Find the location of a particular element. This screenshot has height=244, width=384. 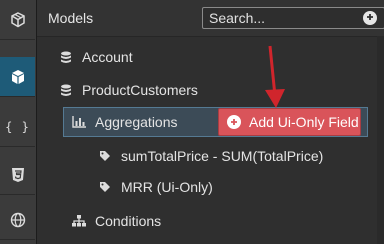

tree-item-label: Account is located at coordinates (107, 57).